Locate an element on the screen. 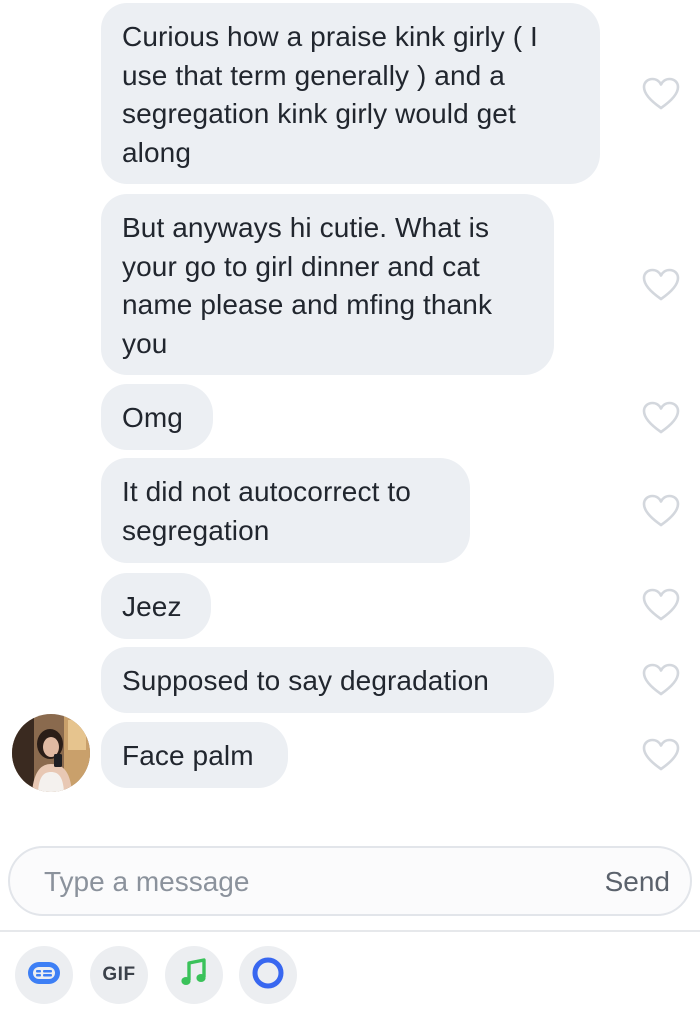  music-button is located at coordinates (194, 975).